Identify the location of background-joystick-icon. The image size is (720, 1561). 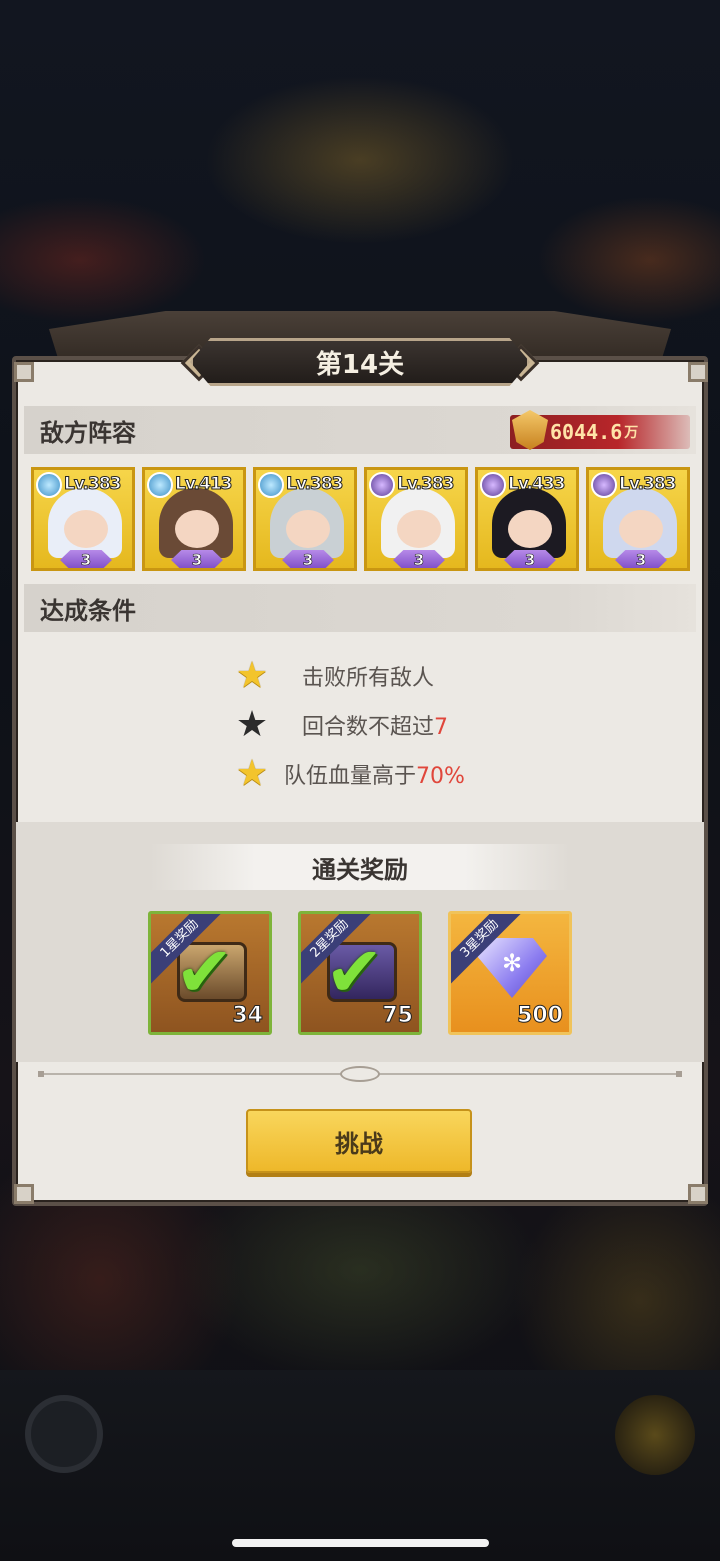
(64, 1434).